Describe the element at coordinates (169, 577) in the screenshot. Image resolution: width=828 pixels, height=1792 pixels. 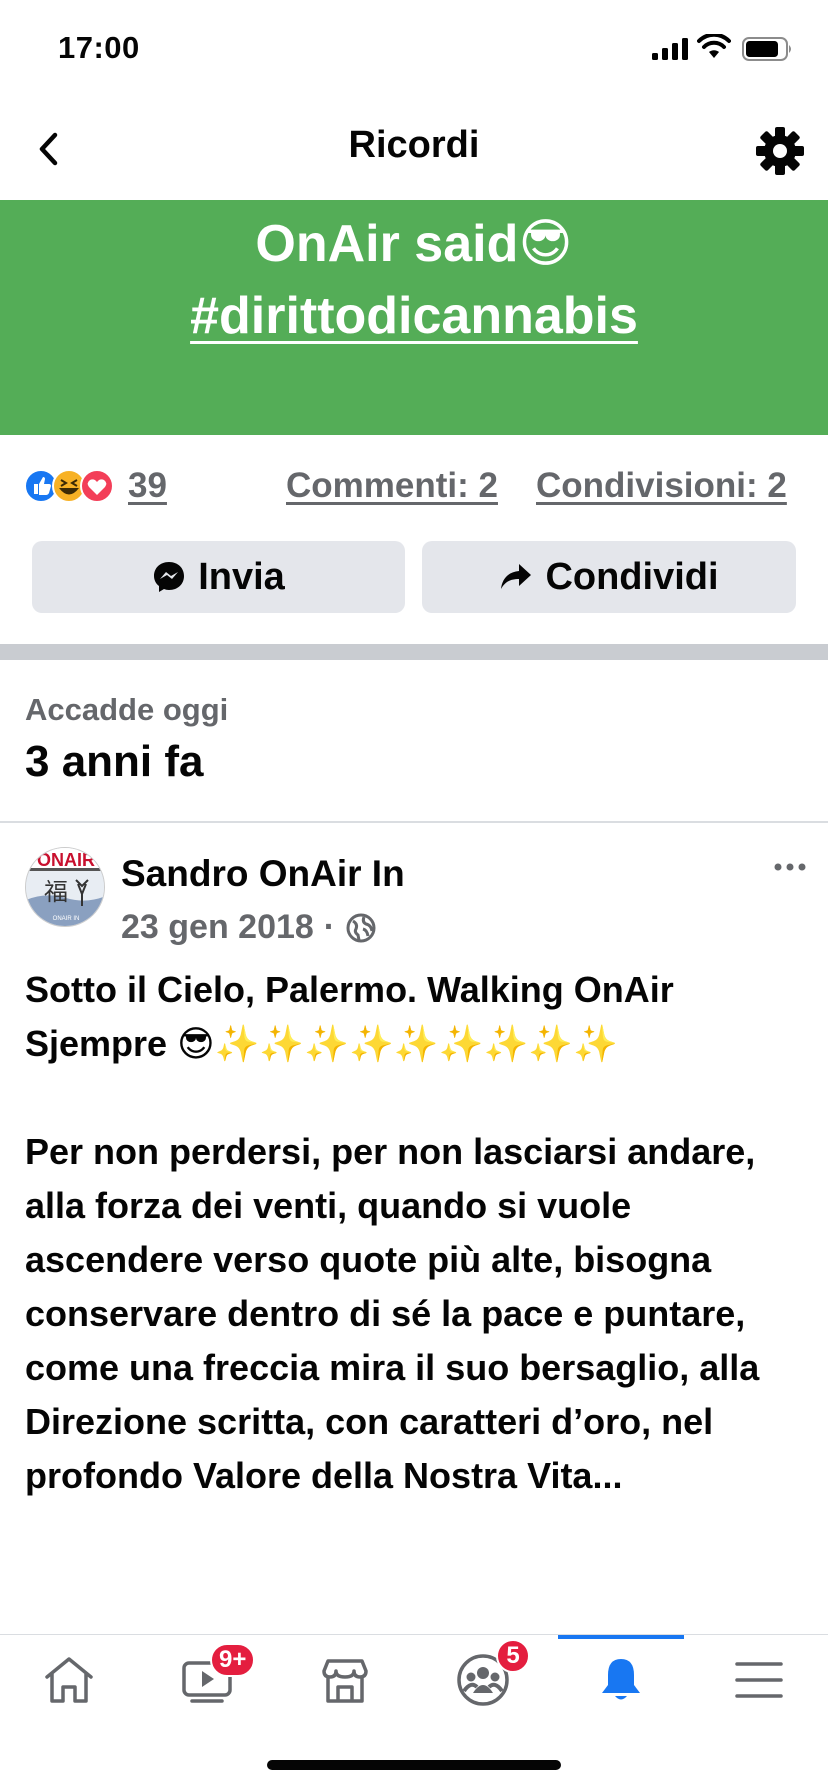
I see `messenger-icon` at that location.